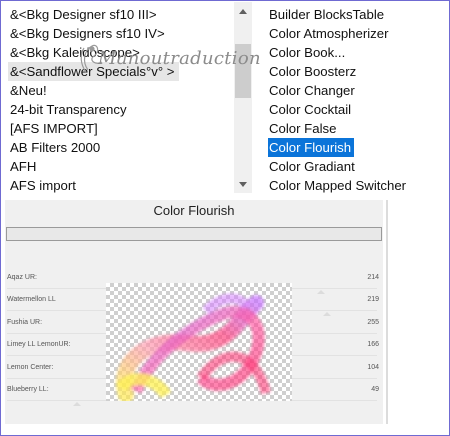 This screenshot has width=450, height=436. What do you see at coordinates (311, 147) in the screenshot?
I see `filter-item-selected: Color Flourish` at bounding box center [311, 147].